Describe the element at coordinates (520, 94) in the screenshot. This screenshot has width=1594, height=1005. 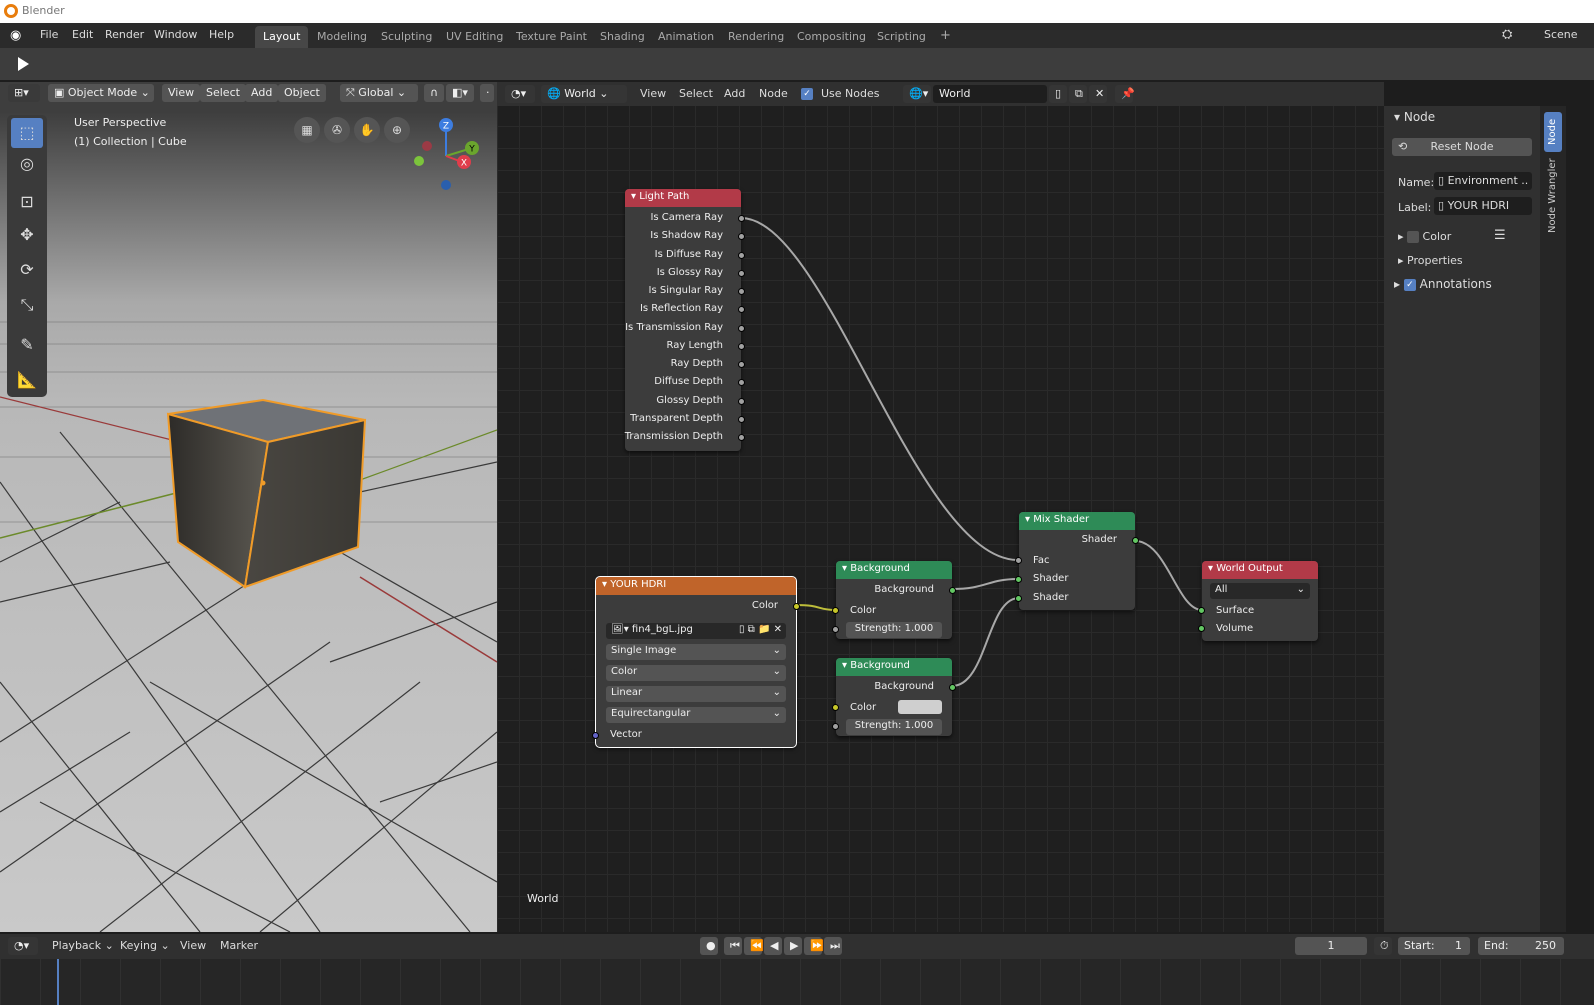
I see `node-editor-type-icon: ◔▾` at that location.